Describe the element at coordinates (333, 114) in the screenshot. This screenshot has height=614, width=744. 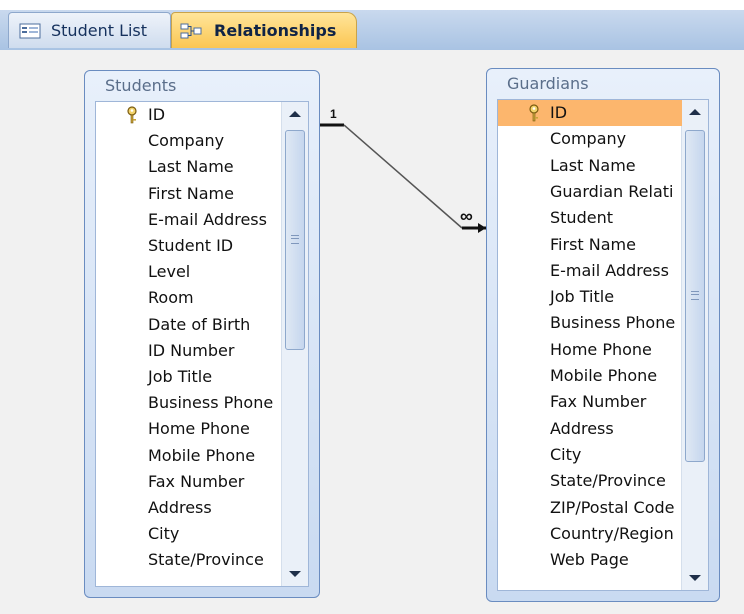
I see `one-side-label: 1` at that location.